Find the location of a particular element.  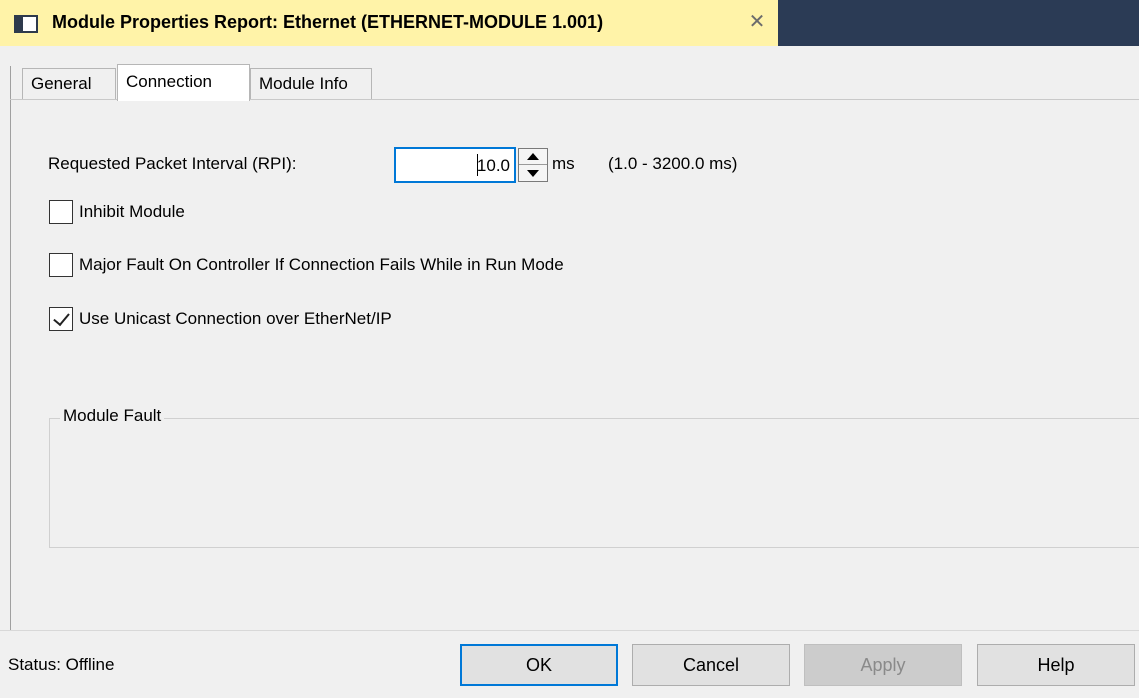

tab-strip-border is located at coordinates (10, 83).